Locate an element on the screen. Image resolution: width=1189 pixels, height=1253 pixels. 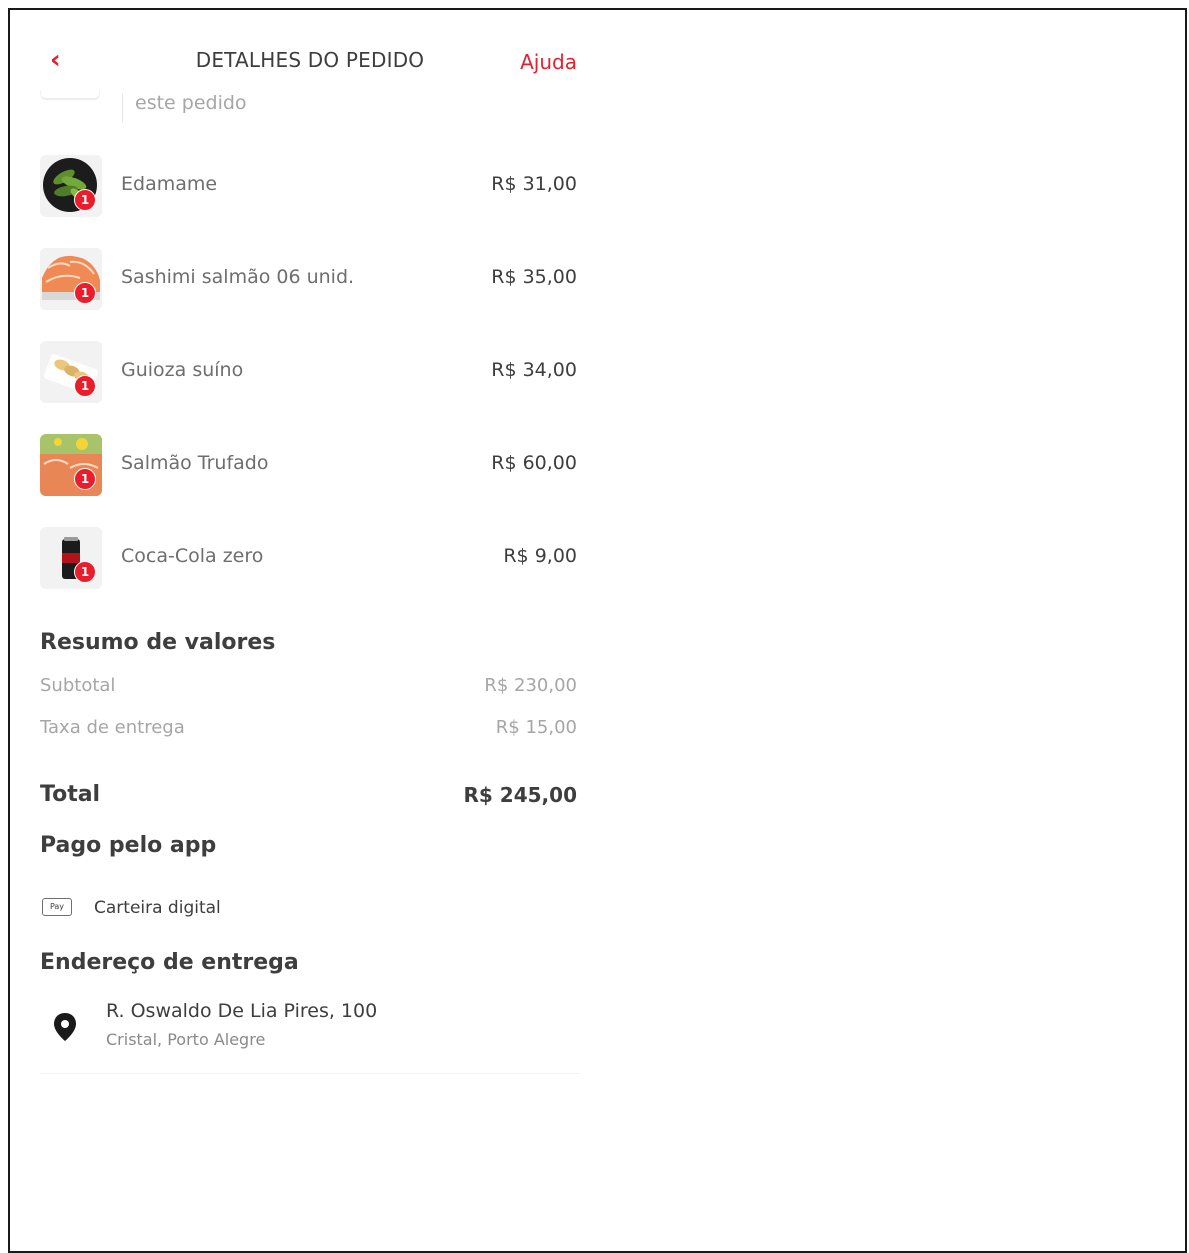
address-title: Endereço de entrega is located at coordinates (169, 962).